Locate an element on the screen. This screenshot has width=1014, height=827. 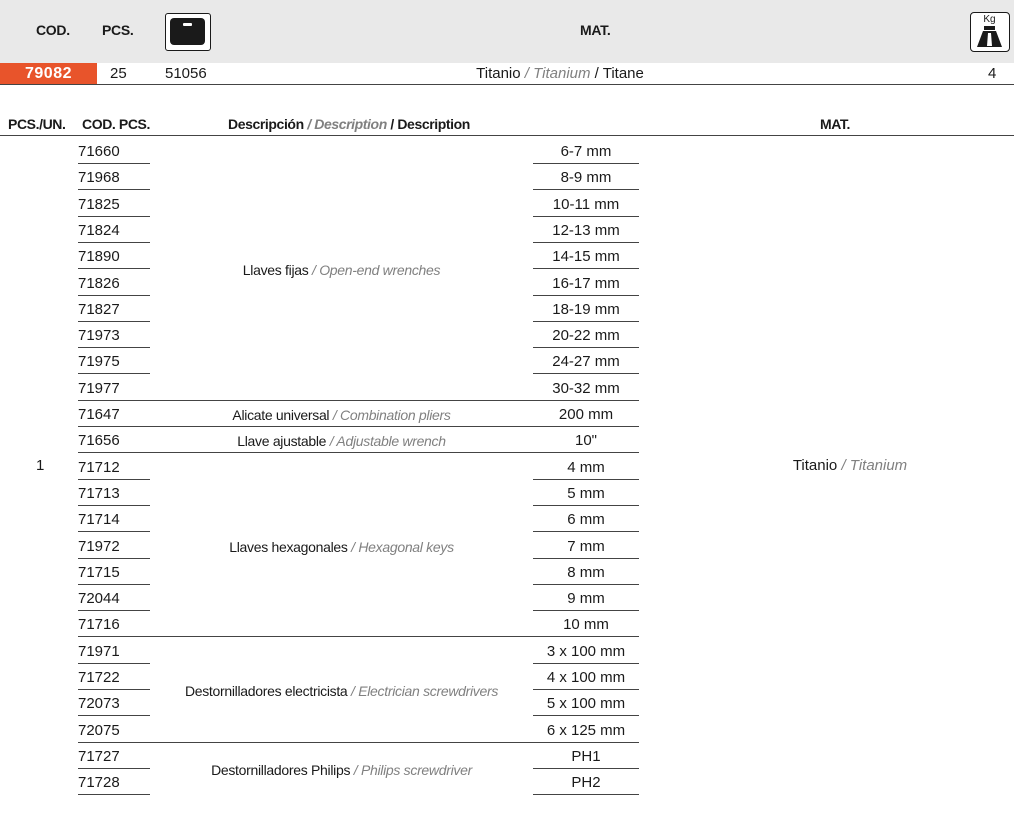
item-code: 72073 is located at coordinates (99, 704).